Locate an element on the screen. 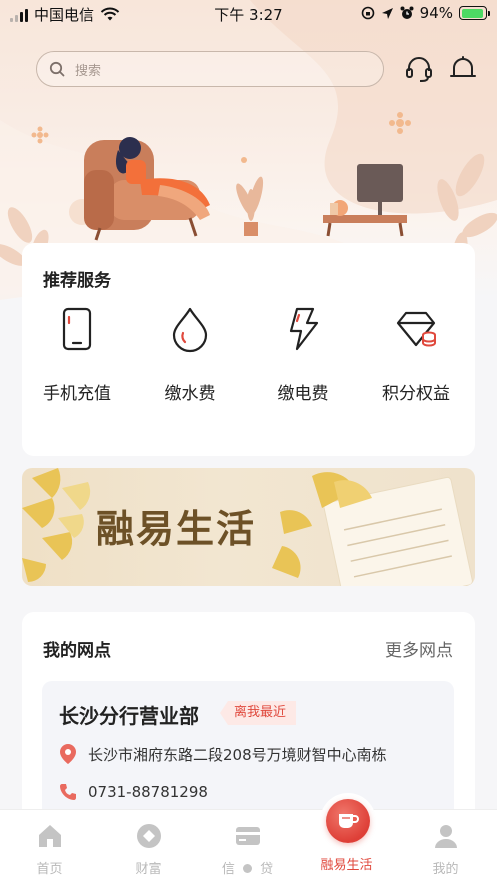  tab-profile: 我的 is located at coordinates (445, 846).